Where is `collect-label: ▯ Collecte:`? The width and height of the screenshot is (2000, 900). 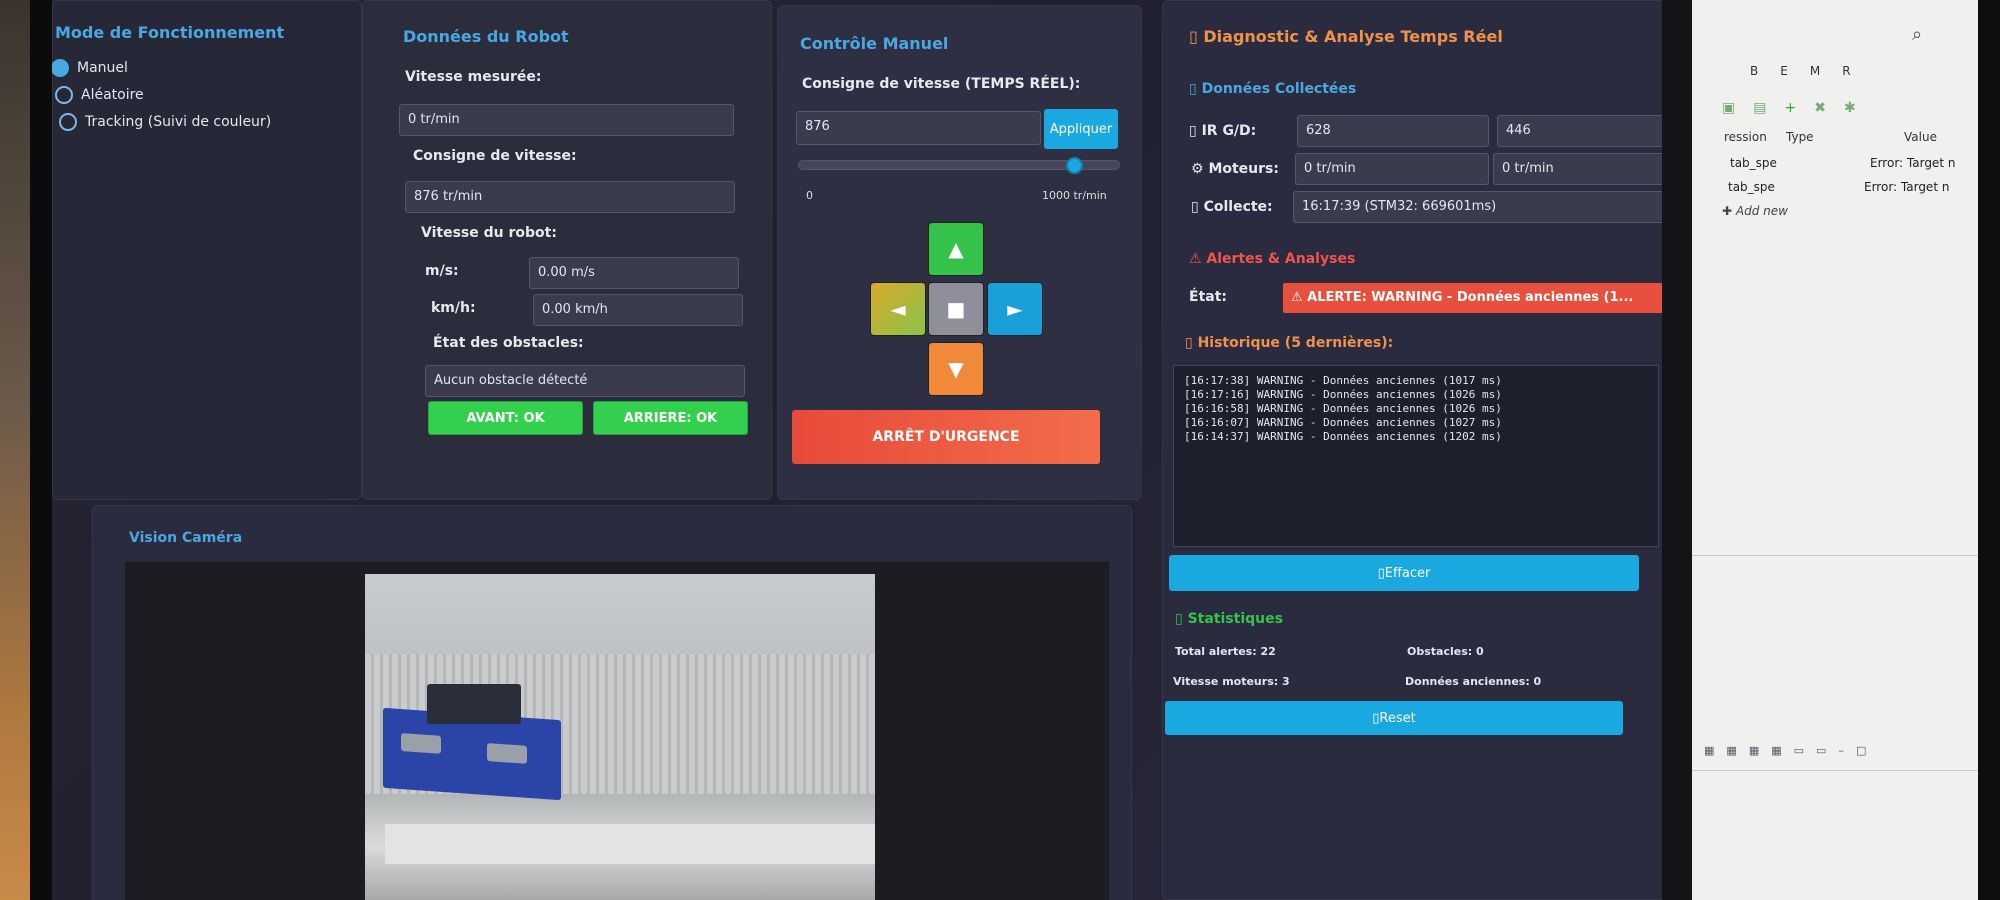
collect-label: ▯ Collecte: is located at coordinates (1232, 207).